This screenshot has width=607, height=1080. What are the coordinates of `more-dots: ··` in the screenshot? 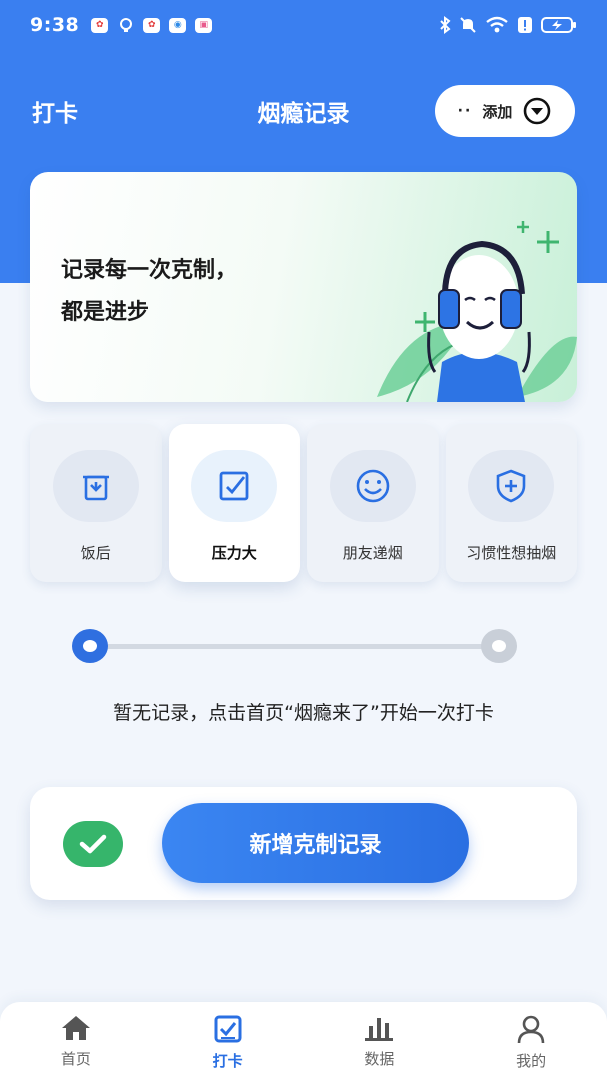 It's located at (465, 111).